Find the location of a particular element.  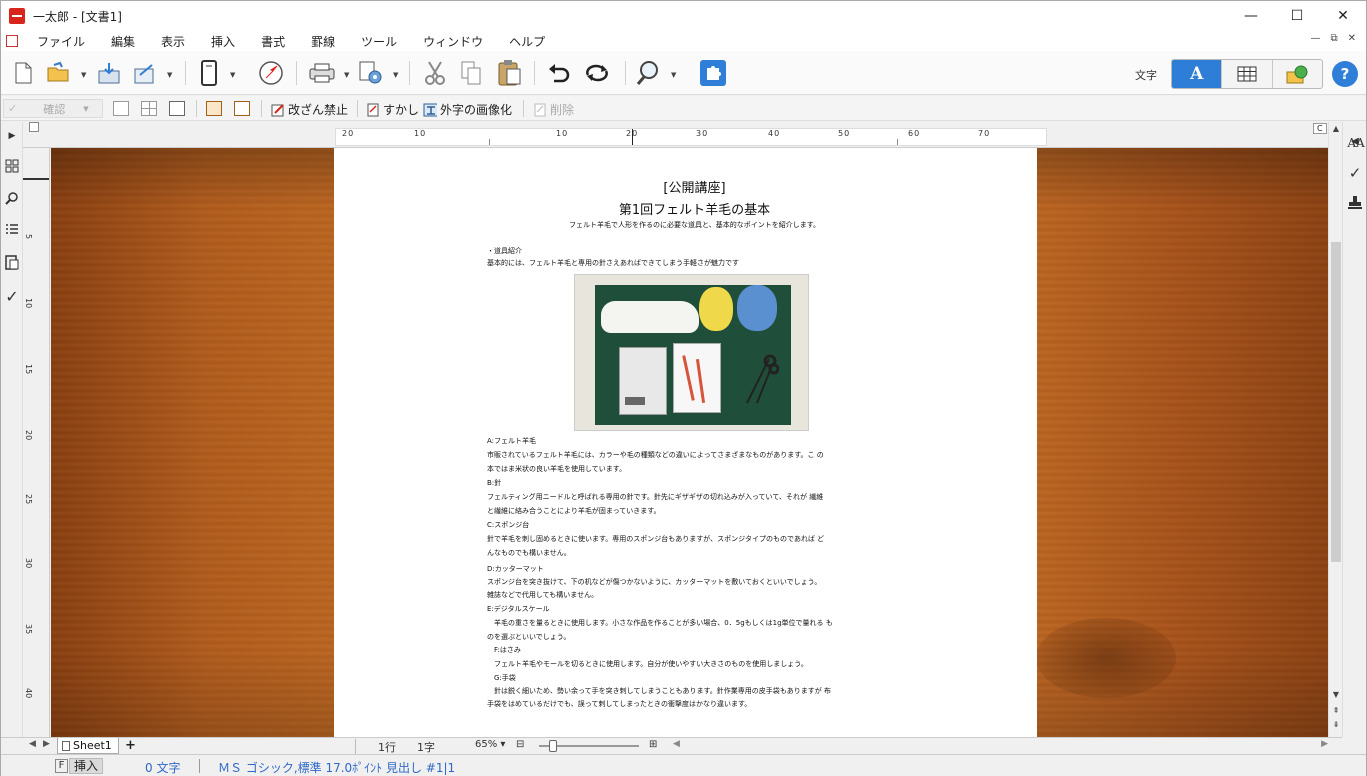

gaiji-image-button: 外字の画像化 is located at coordinates (467, 109).